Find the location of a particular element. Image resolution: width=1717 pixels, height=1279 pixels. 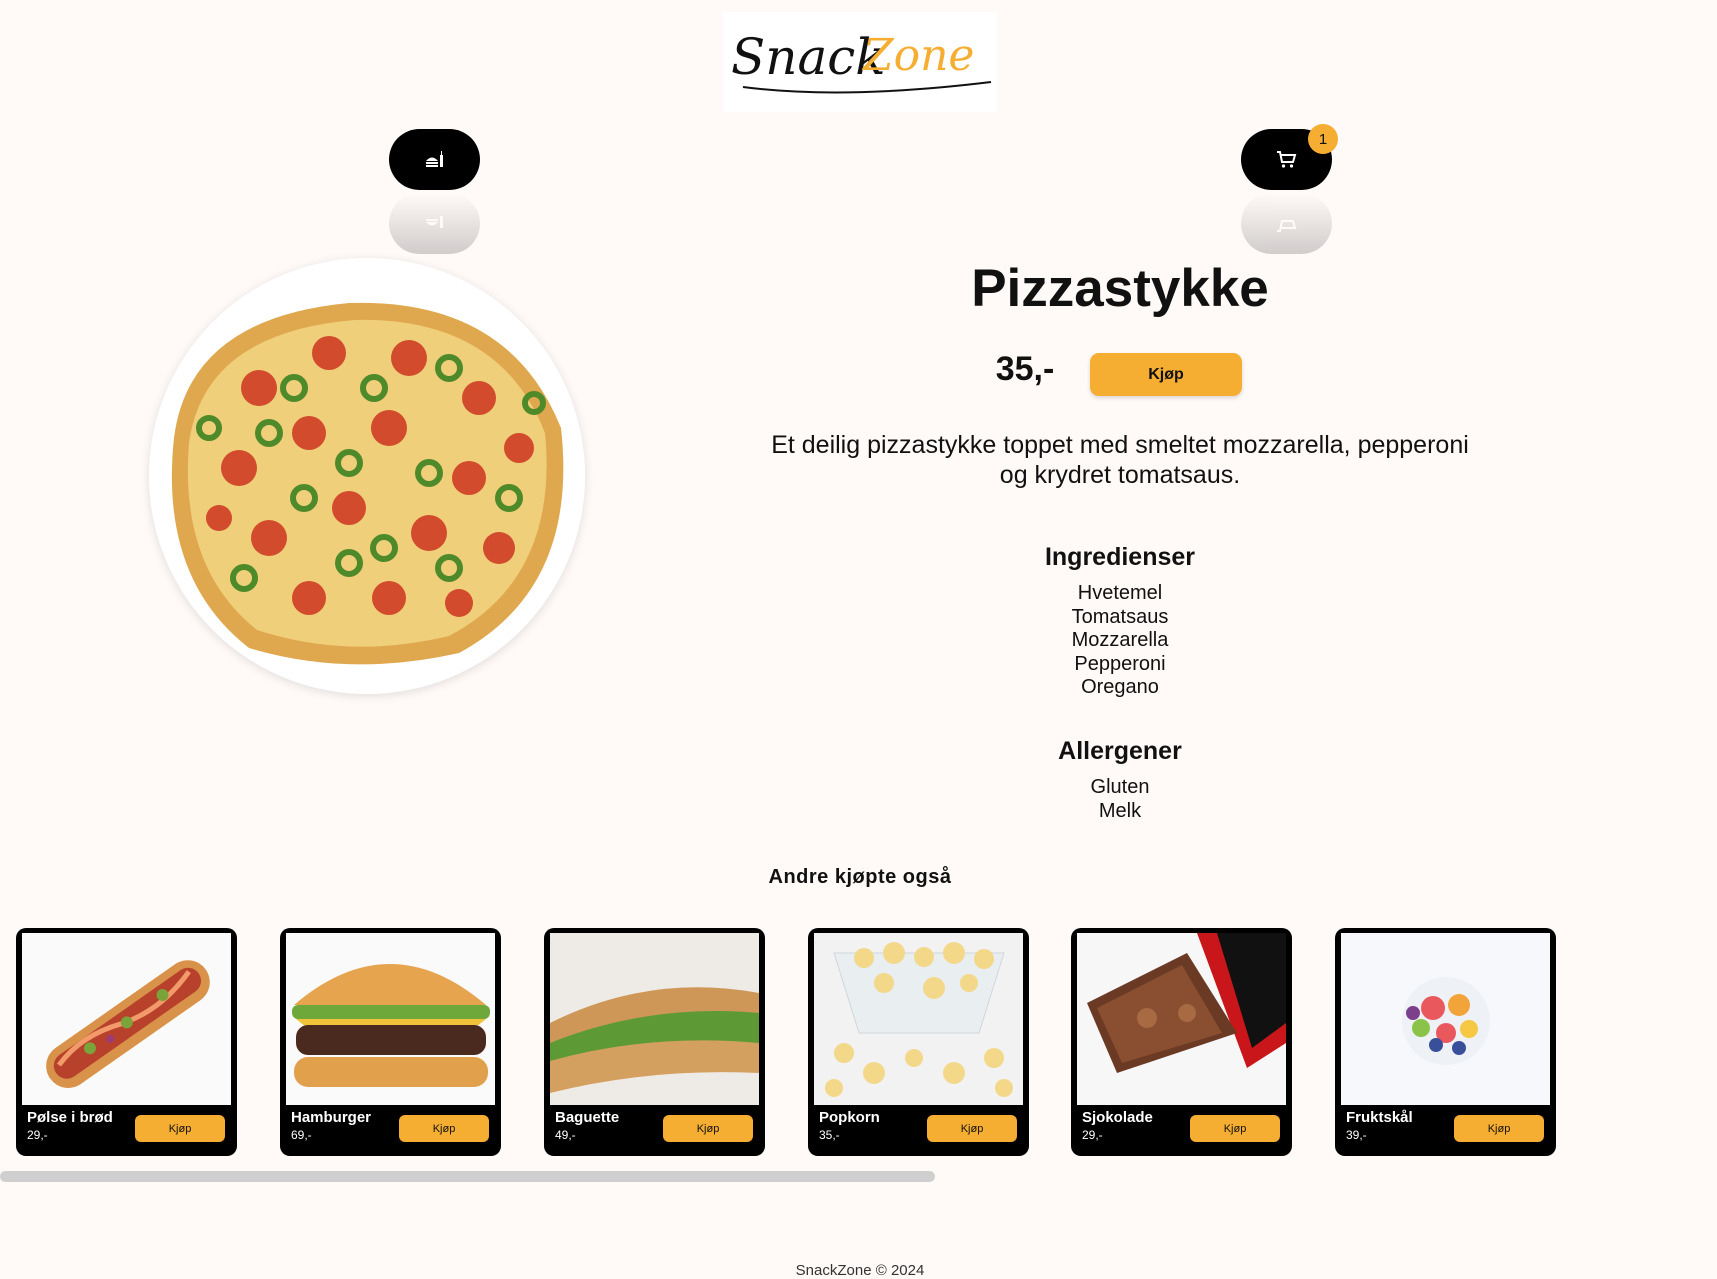

ingredient-item: Mozzarella is located at coordinates (1120, 640).